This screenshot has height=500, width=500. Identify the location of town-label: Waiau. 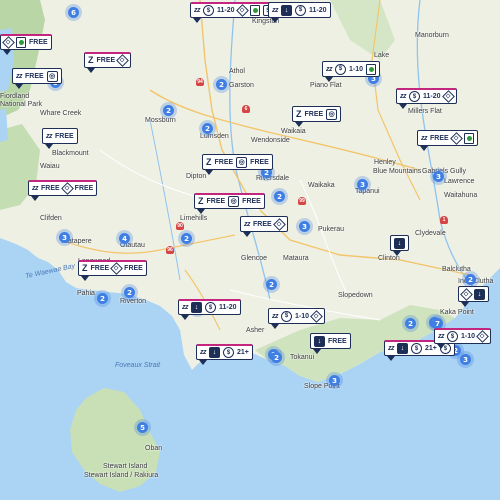
(50, 166).